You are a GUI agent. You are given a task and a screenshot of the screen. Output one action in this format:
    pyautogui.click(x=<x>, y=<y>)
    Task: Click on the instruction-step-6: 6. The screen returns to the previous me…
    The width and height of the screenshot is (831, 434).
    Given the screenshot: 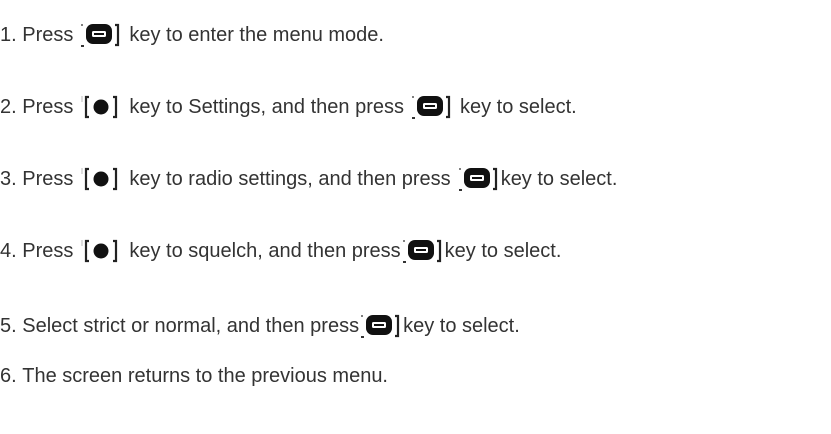 What is the action you would take?
    pyautogui.click(x=194, y=376)
    